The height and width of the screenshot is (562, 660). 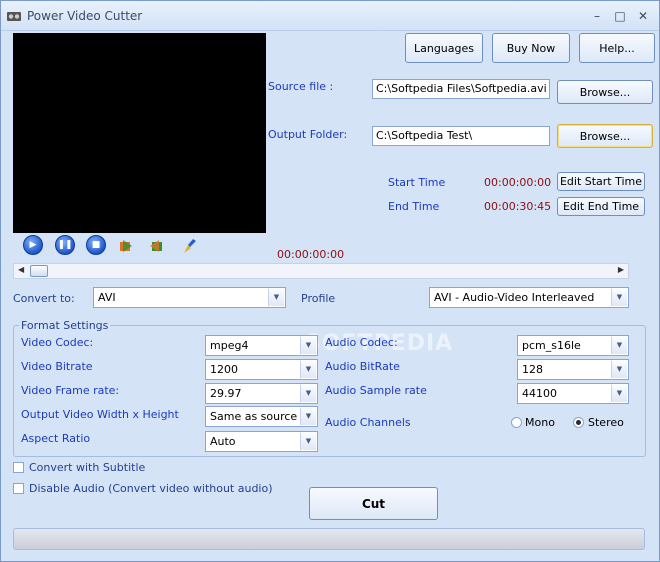 What do you see at coordinates (361, 342) in the screenshot?
I see `audio-codec-label: Audio Codec:` at bounding box center [361, 342].